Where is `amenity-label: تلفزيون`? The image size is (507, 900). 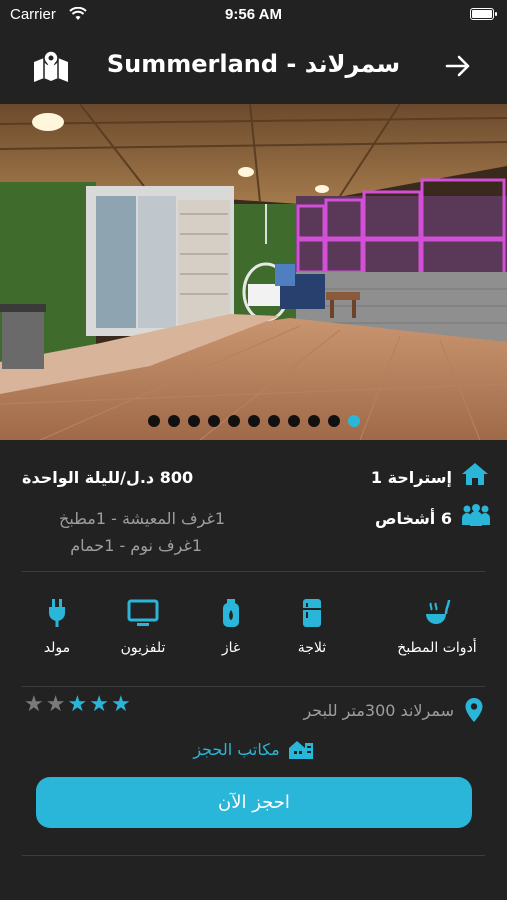 amenity-label: تلفزيون is located at coordinates (143, 648).